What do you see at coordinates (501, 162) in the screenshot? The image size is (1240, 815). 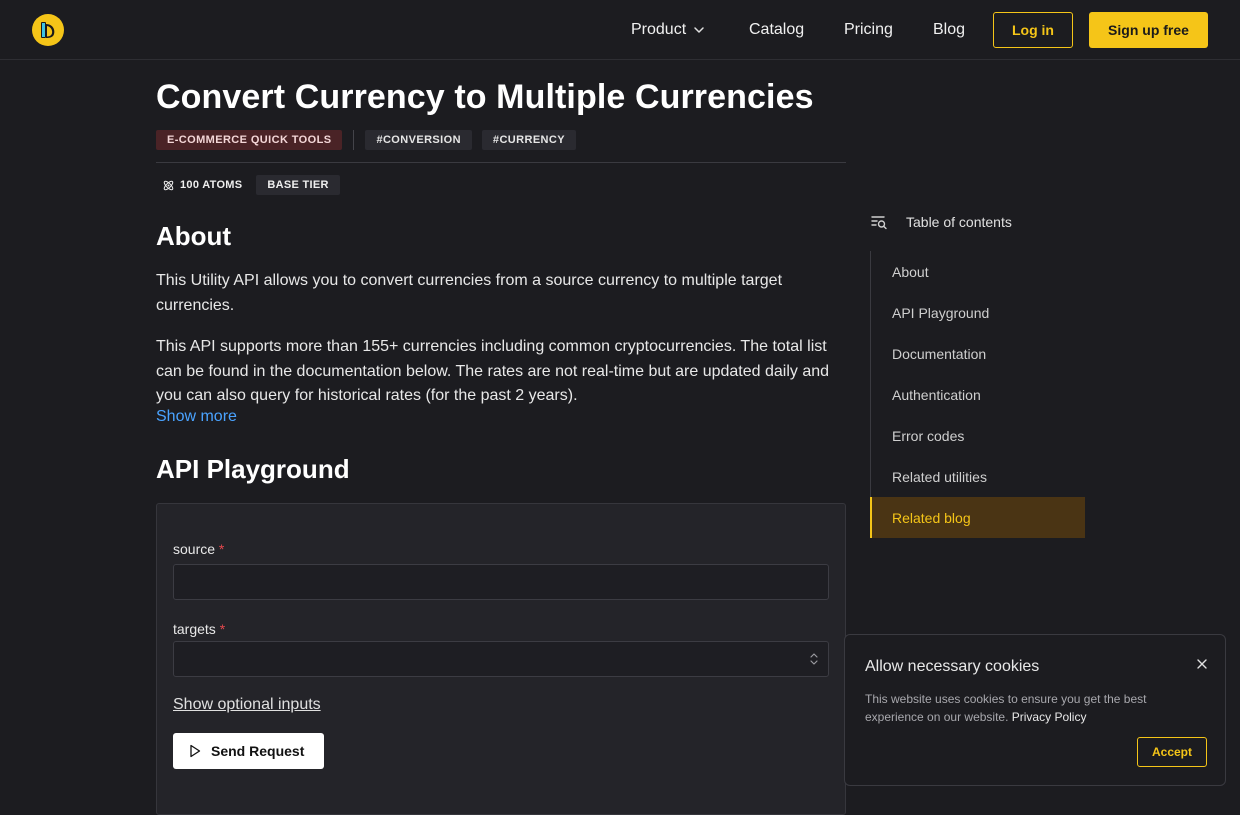 I see `title-divider` at bounding box center [501, 162].